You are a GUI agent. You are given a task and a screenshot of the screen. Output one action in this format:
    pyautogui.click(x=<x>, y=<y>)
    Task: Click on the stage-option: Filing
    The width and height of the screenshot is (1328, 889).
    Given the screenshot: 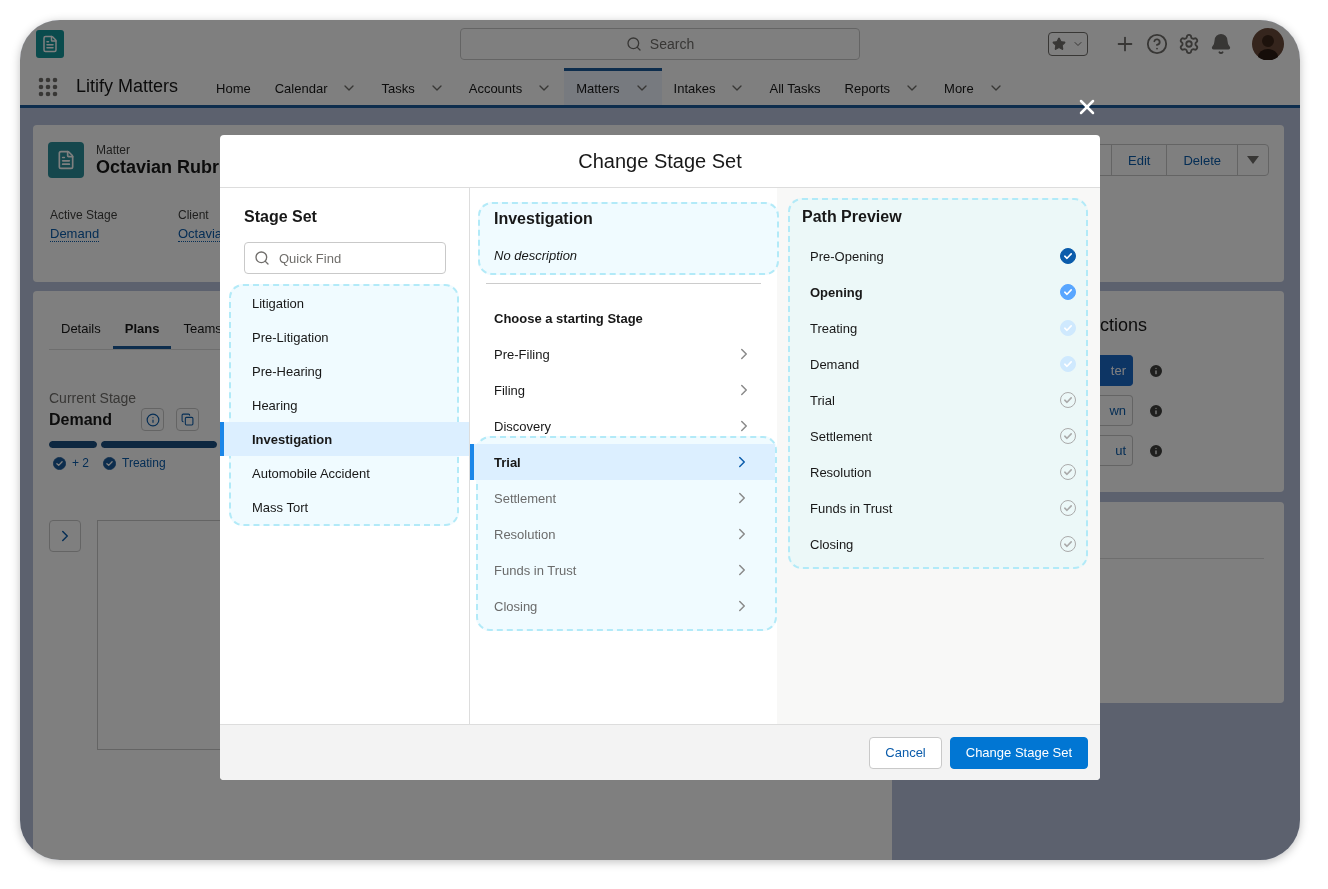 What is the action you would take?
    pyautogui.click(x=623, y=390)
    